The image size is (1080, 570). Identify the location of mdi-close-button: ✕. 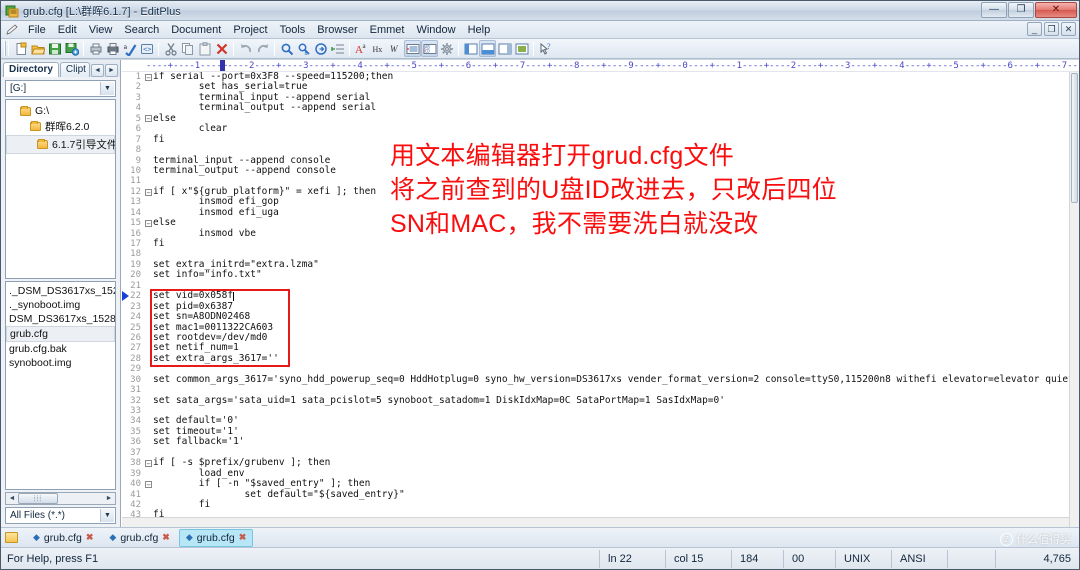
(1068, 29).